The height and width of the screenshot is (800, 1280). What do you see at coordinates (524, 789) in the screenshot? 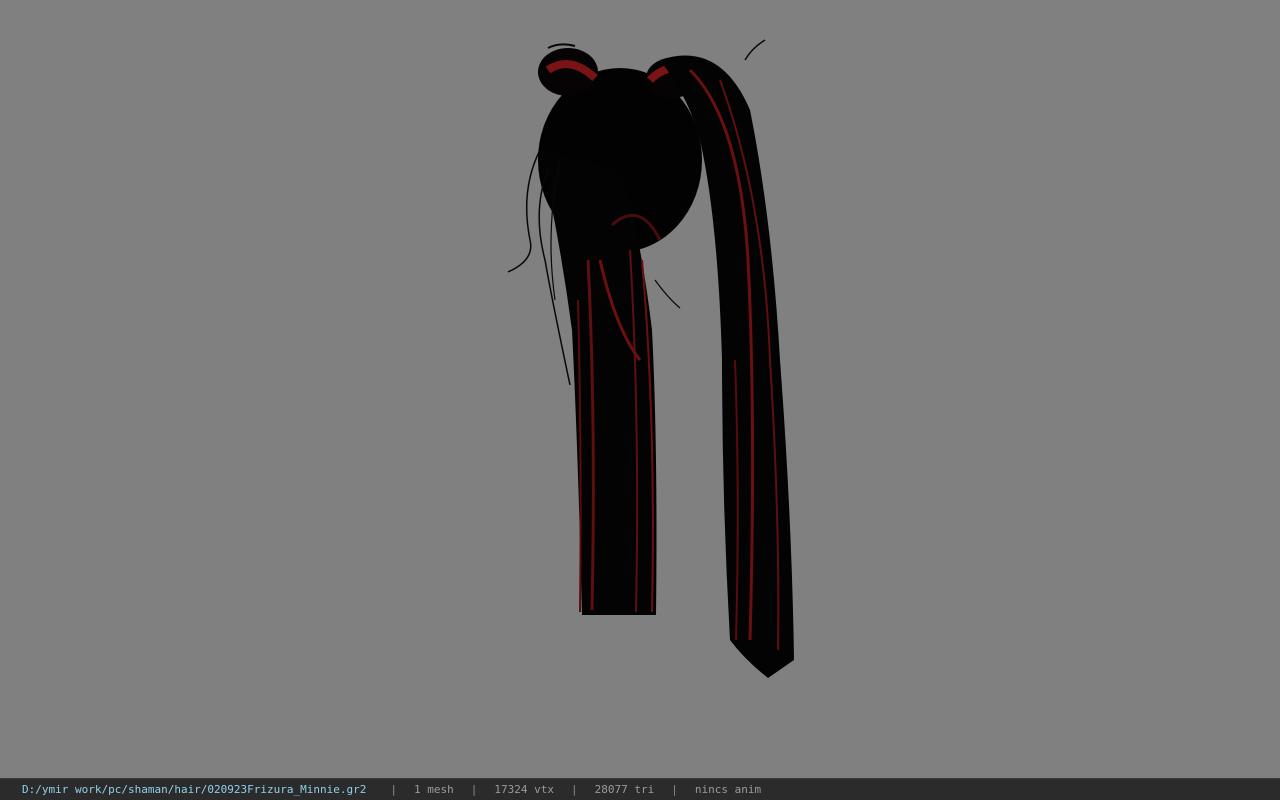
I see `vertex-count-label: 17324 vtx` at bounding box center [524, 789].